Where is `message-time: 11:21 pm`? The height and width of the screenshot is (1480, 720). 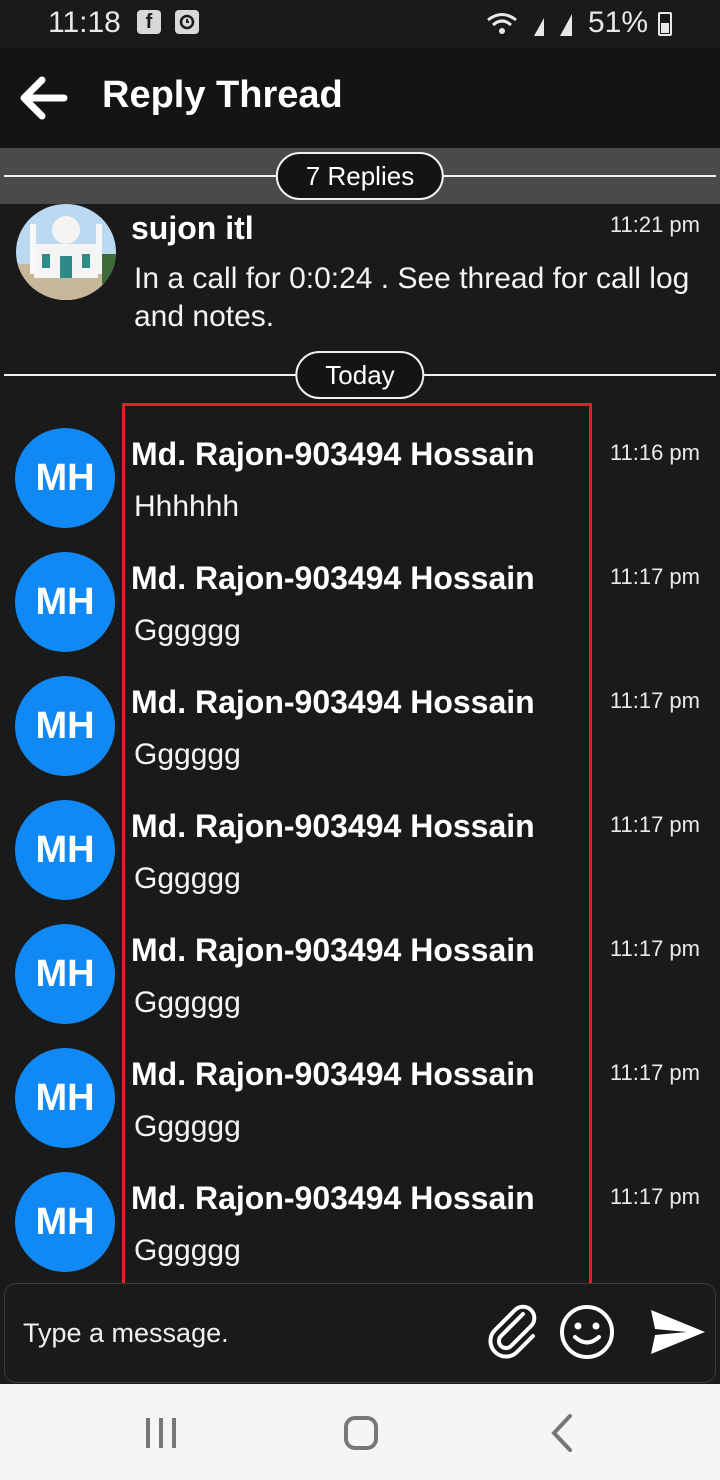 message-time: 11:21 pm is located at coordinates (654, 224).